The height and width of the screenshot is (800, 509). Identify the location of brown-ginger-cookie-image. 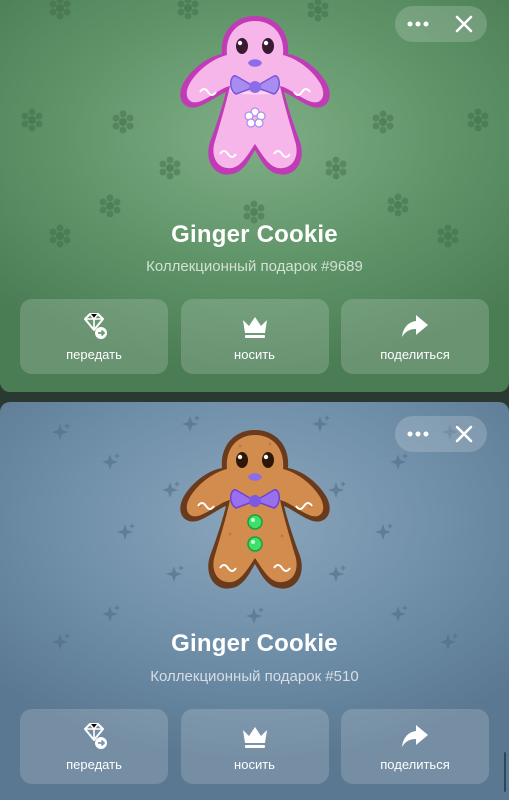
(254, 509).